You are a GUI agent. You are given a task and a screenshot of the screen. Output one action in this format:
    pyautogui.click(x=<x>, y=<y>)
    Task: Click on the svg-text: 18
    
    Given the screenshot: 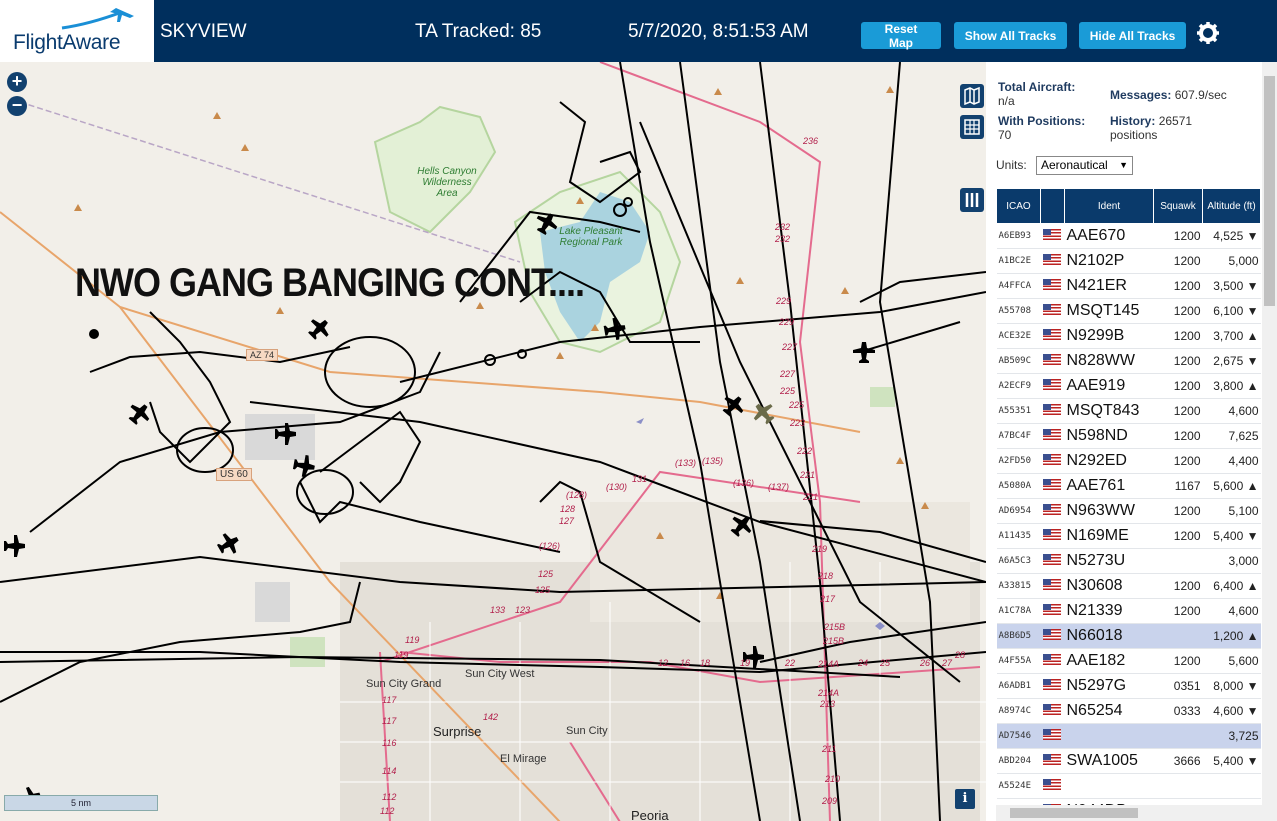 What is the action you would take?
    pyautogui.click(x=705, y=663)
    